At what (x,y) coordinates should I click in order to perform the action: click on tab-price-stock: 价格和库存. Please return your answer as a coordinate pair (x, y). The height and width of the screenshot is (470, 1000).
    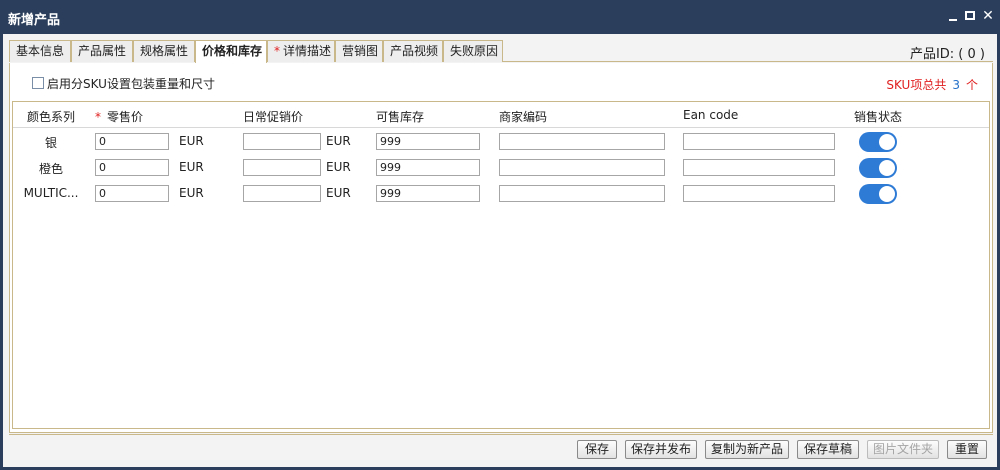
    Looking at the image, I should click on (231, 51).